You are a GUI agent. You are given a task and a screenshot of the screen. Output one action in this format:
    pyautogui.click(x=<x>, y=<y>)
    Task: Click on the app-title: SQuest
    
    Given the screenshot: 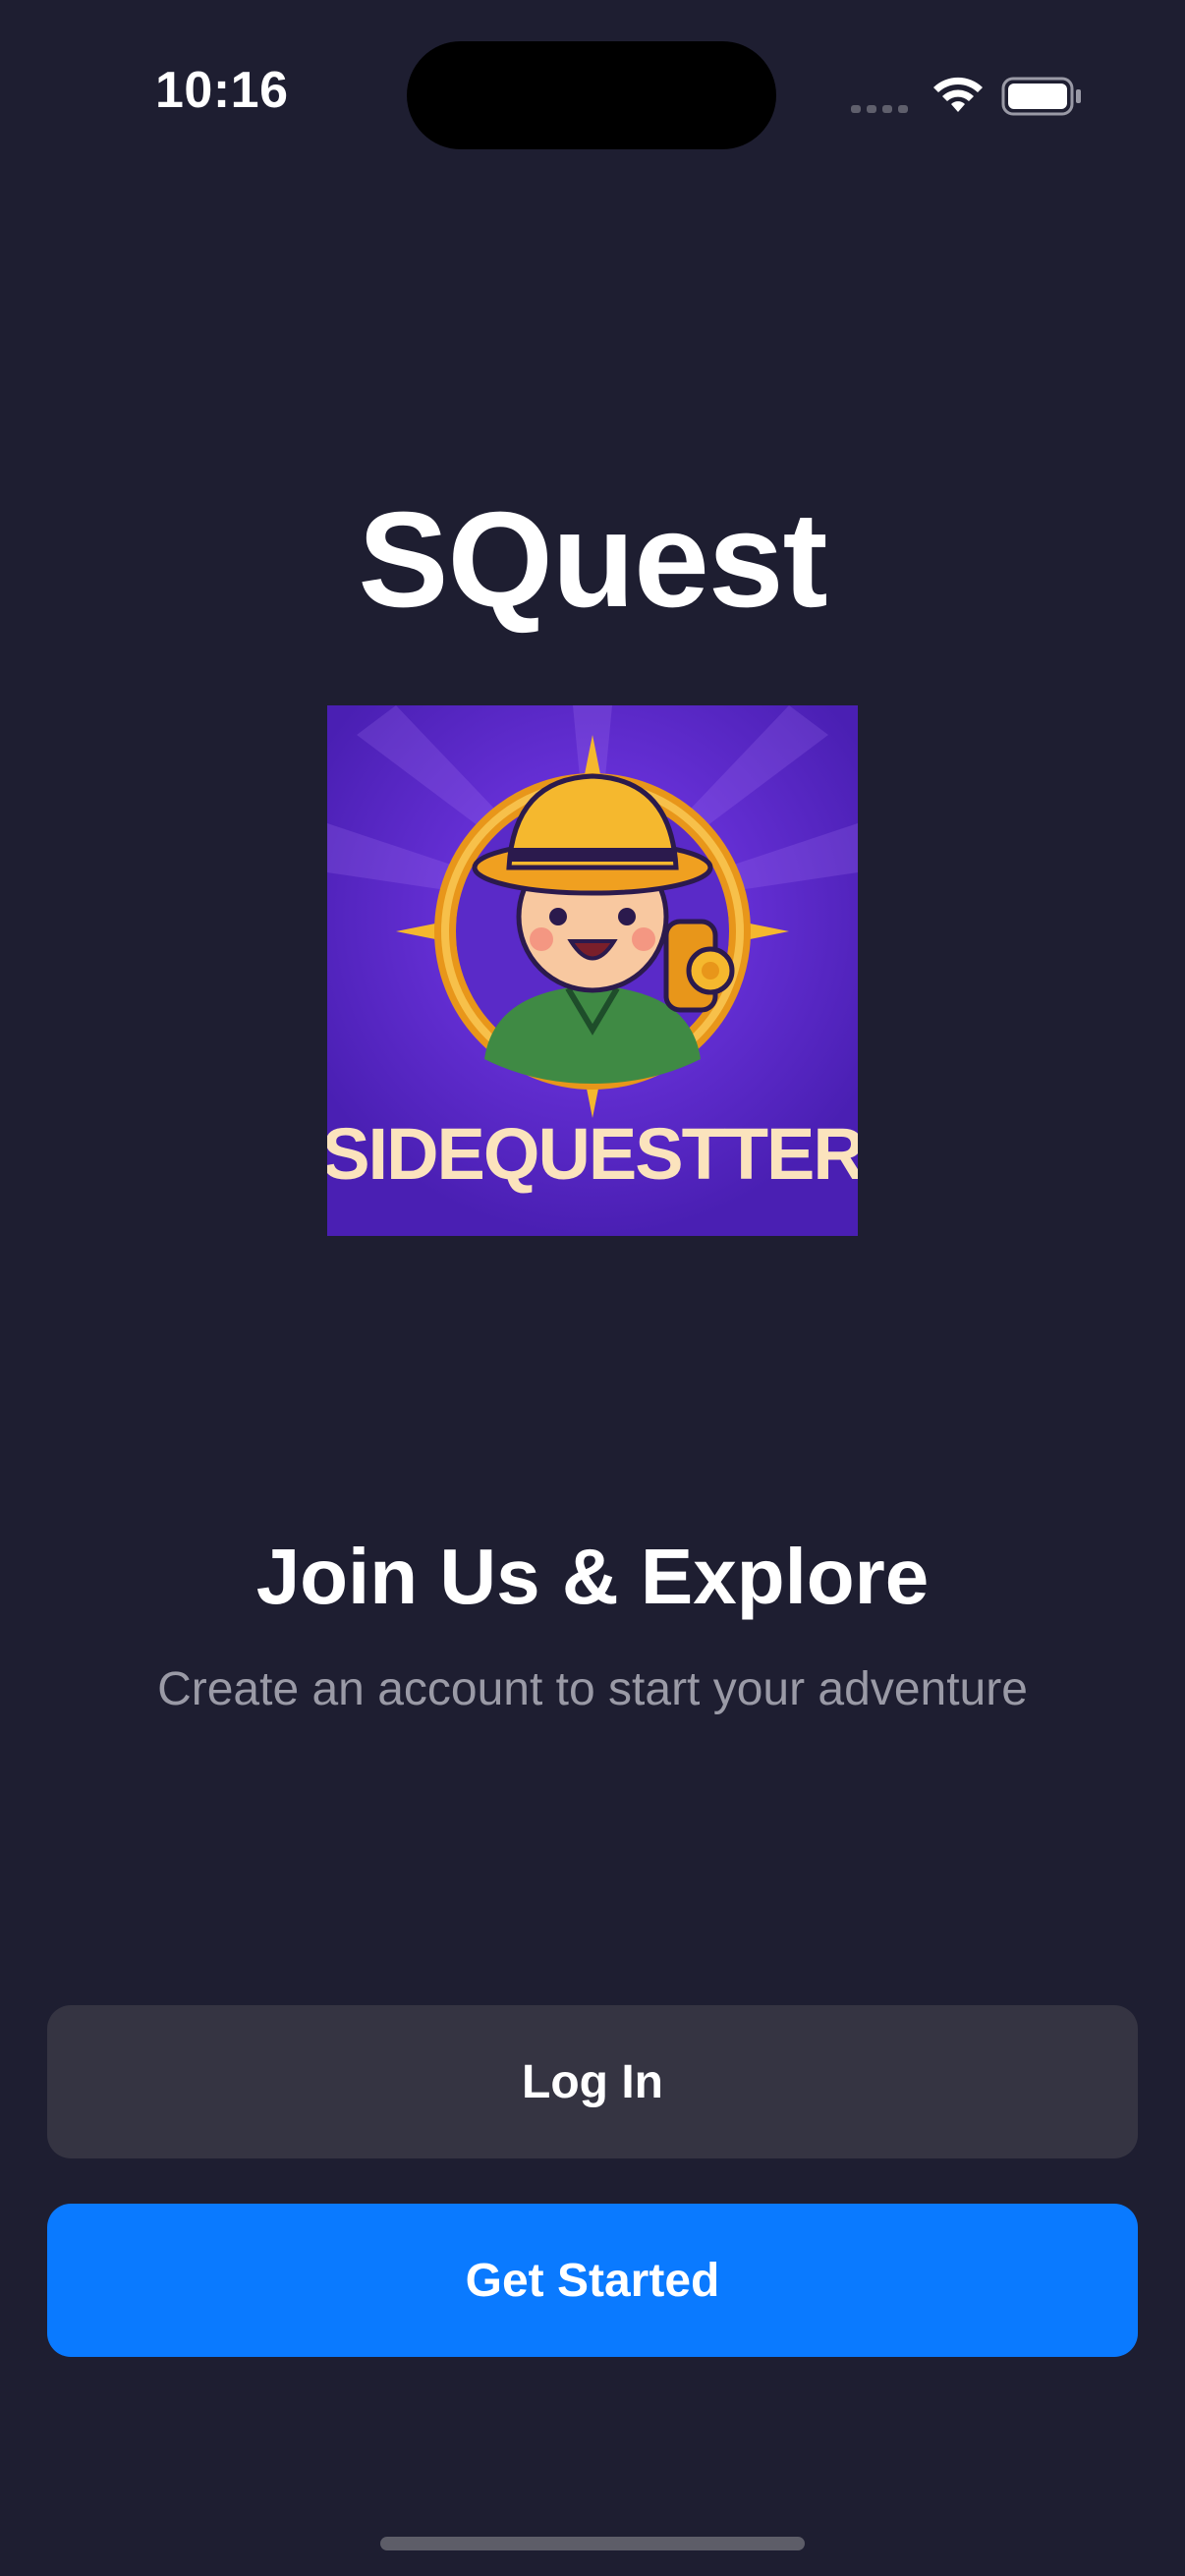 What is the action you would take?
    pyautogui.click(x=592, y=560)
    